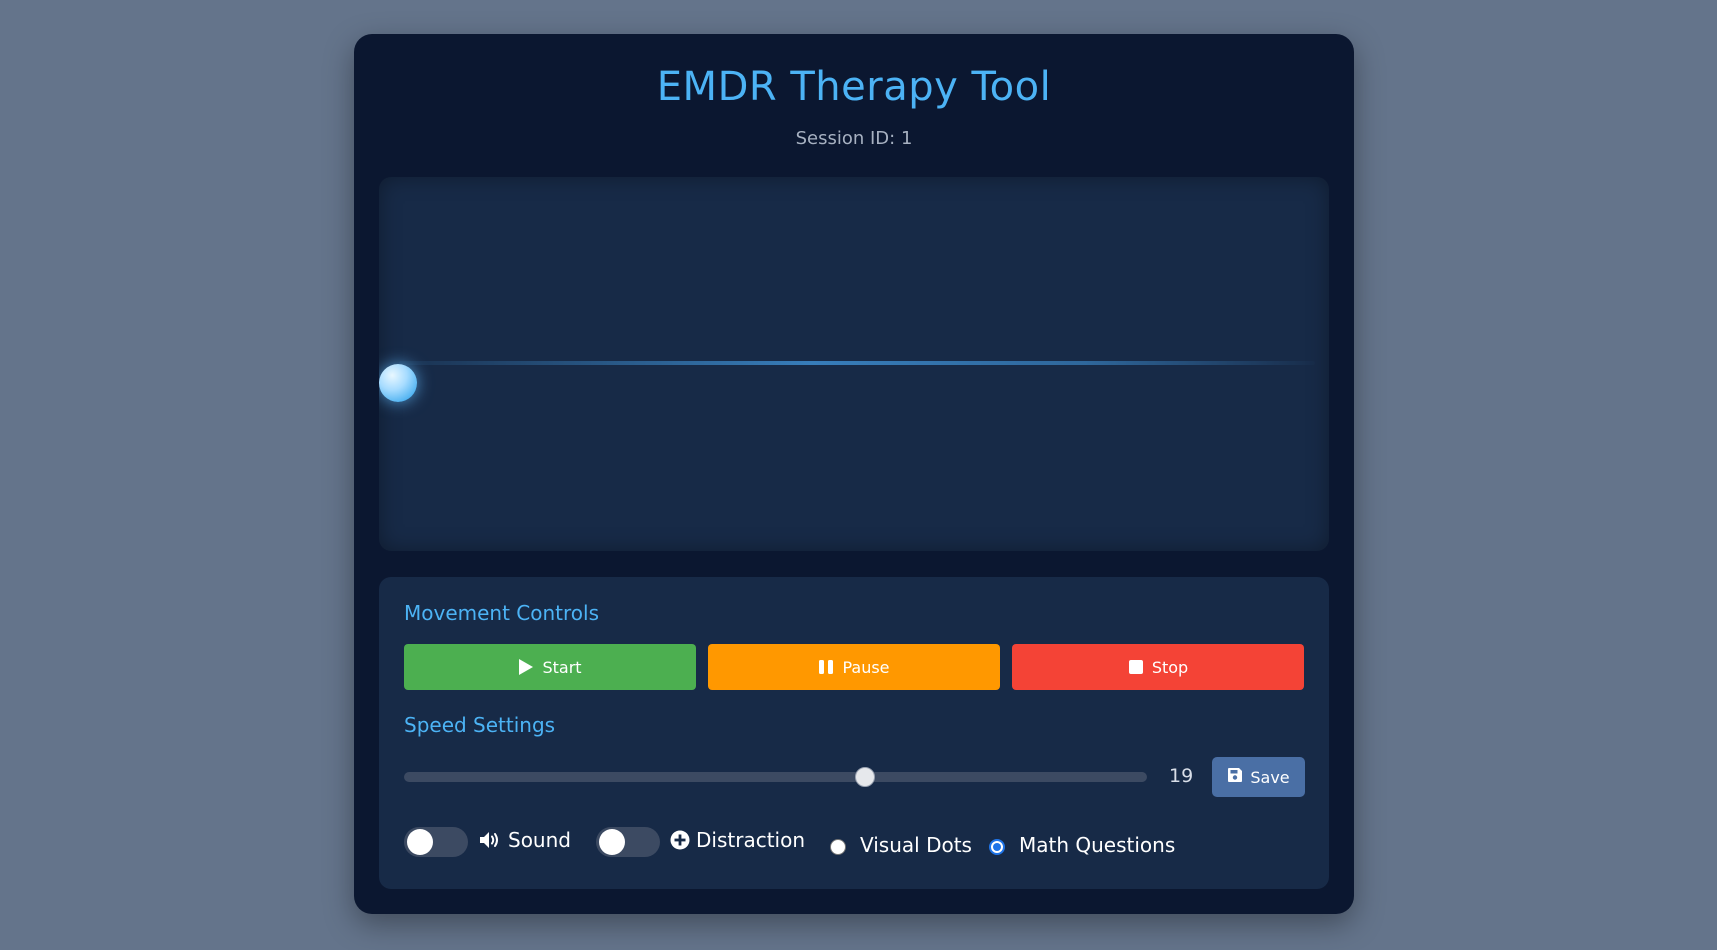 The height and width of the screenshot is (950, 1717). I want to click on movement-controls-title: Movement Controls, so click(502, 613).